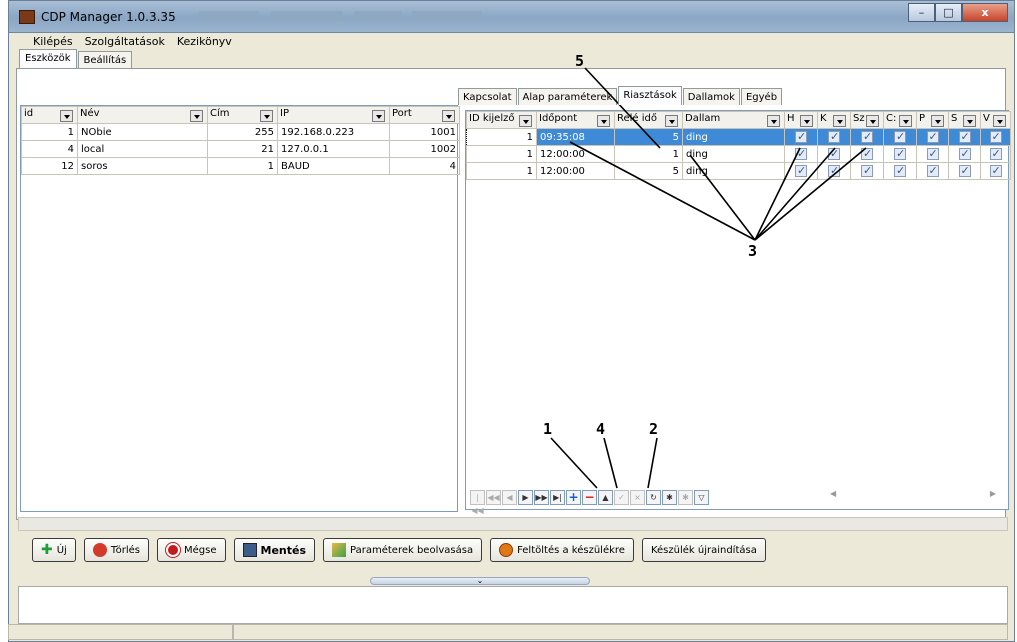  Describe the element at coordinates (703, 550) in the screenshot. I see `restart-device-button: Készülék újraindítása` at that location.